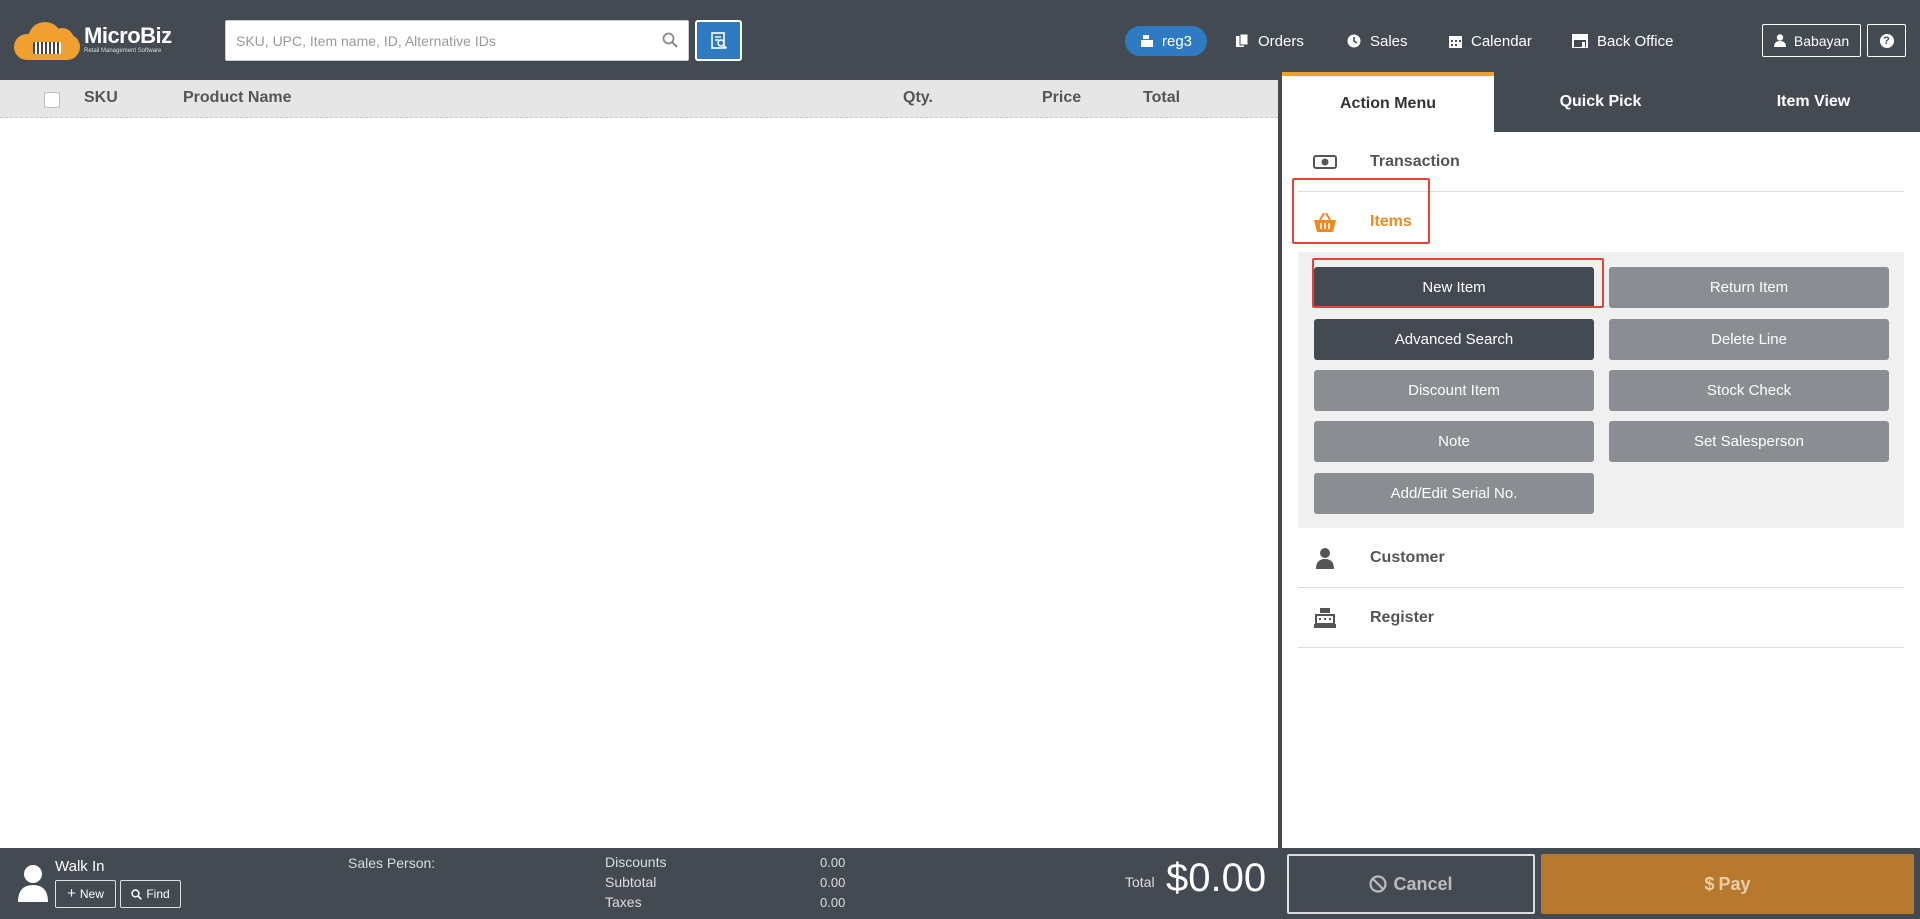 This screenshot has width=1920, height=919. I want to click on col-total: Total, so click(1161, 98).